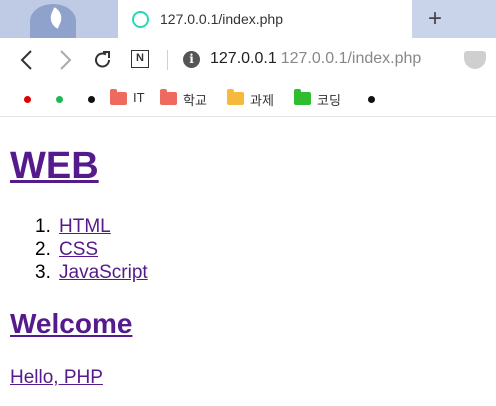  I want to click on reload-button, so click(103, 60).